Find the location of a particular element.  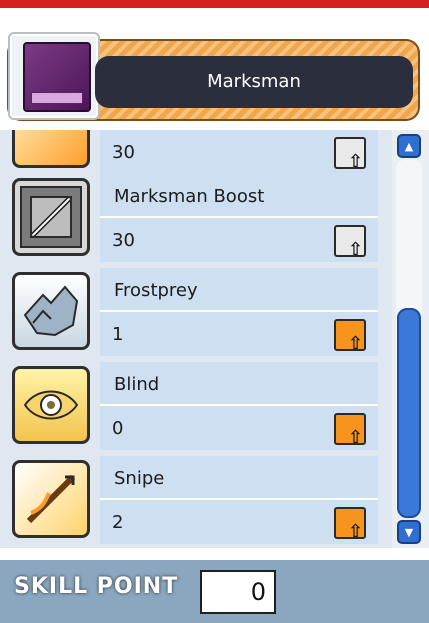

skill-row-marksman-boost: Marksman Boost 30 ⇧ is located at coordinates (196, 216).